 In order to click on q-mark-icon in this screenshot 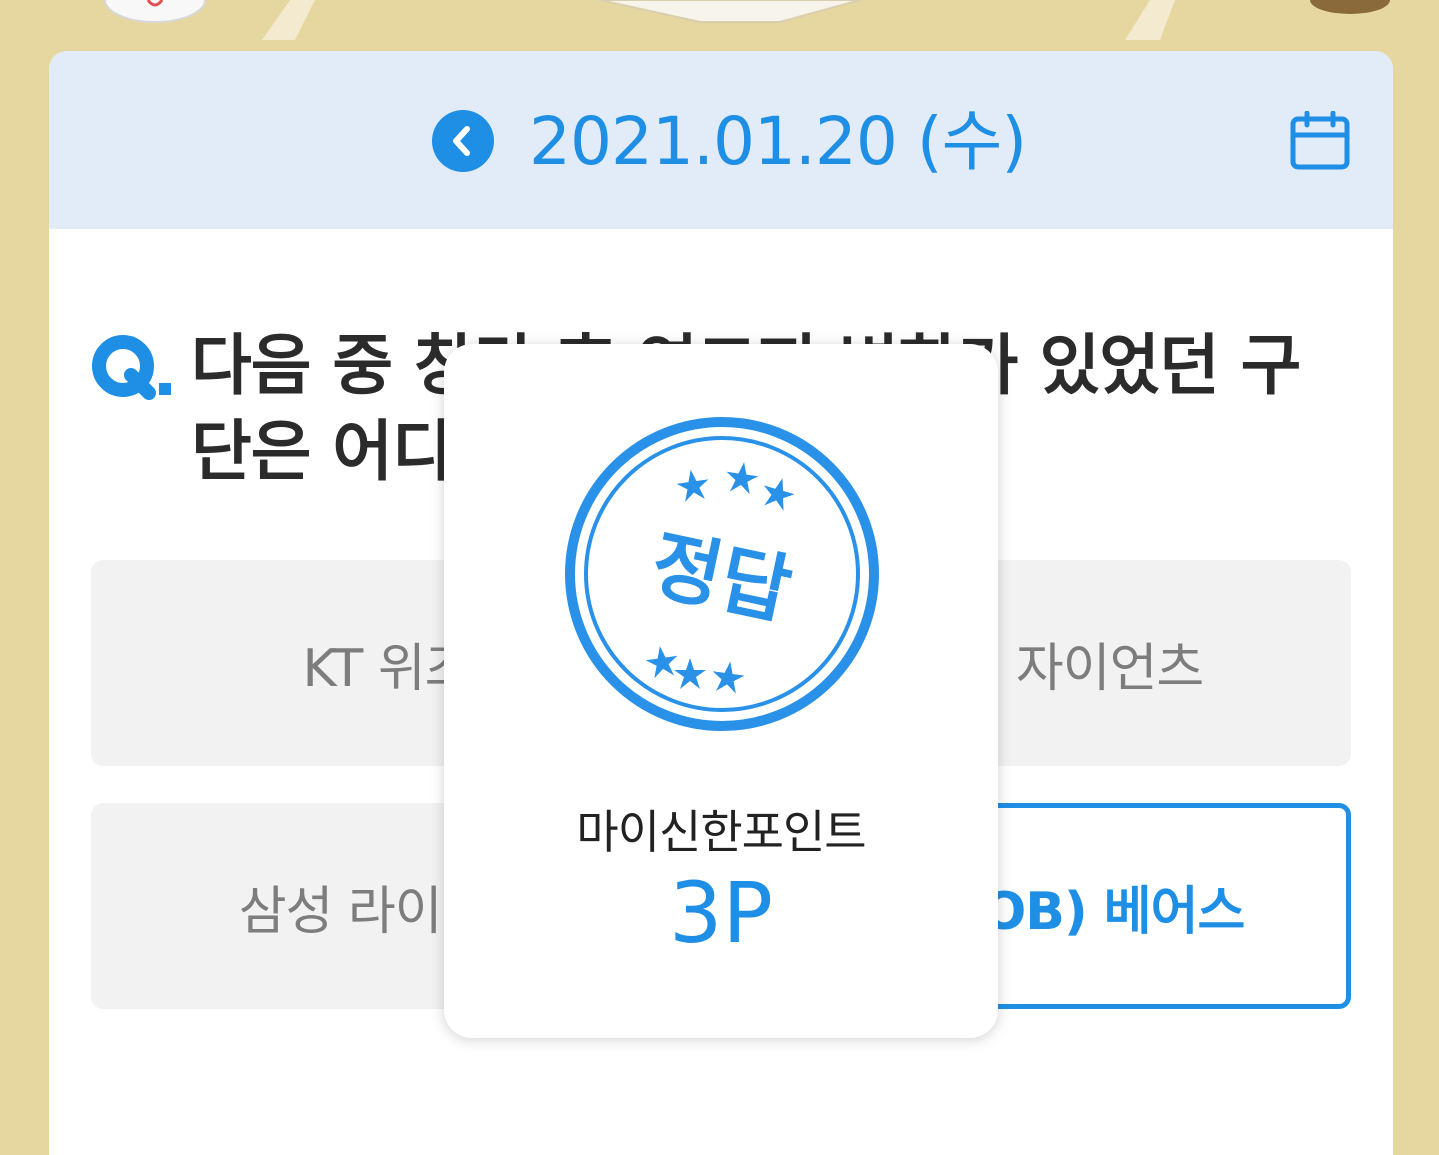, I will do `click(131, 367)`.